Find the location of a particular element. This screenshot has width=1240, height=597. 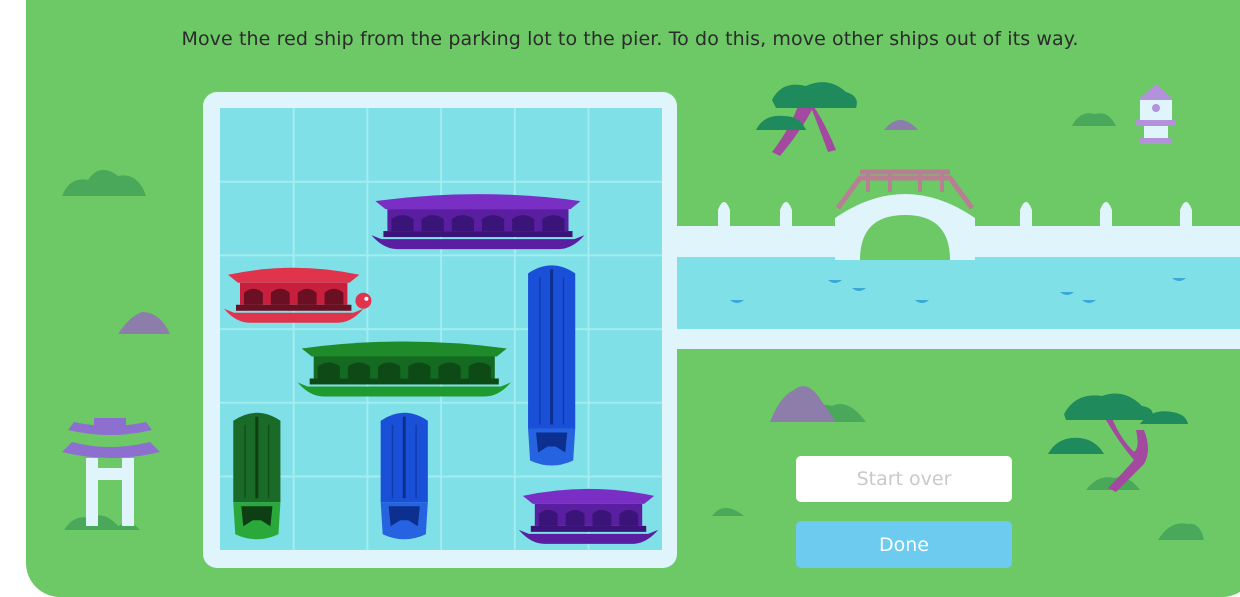

ship-blue-short is located at coordinates (404, 476).